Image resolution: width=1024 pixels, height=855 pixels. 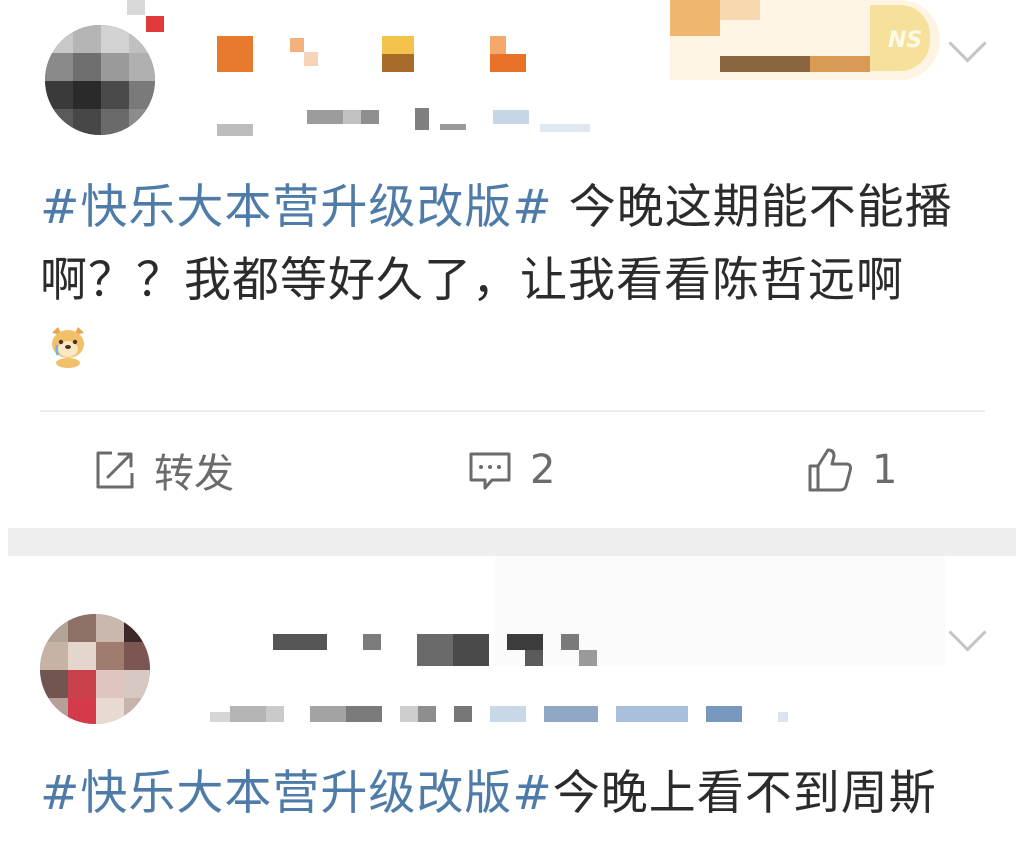 I want to click on comment-icon, so click(x=490, y=471).